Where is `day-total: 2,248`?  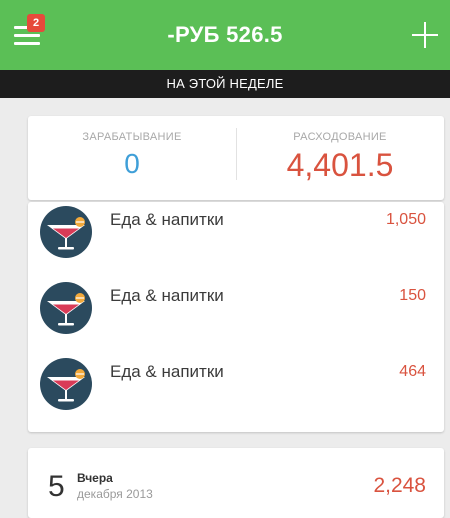
day-total: 2,248 is located at coordinates (399, 485).